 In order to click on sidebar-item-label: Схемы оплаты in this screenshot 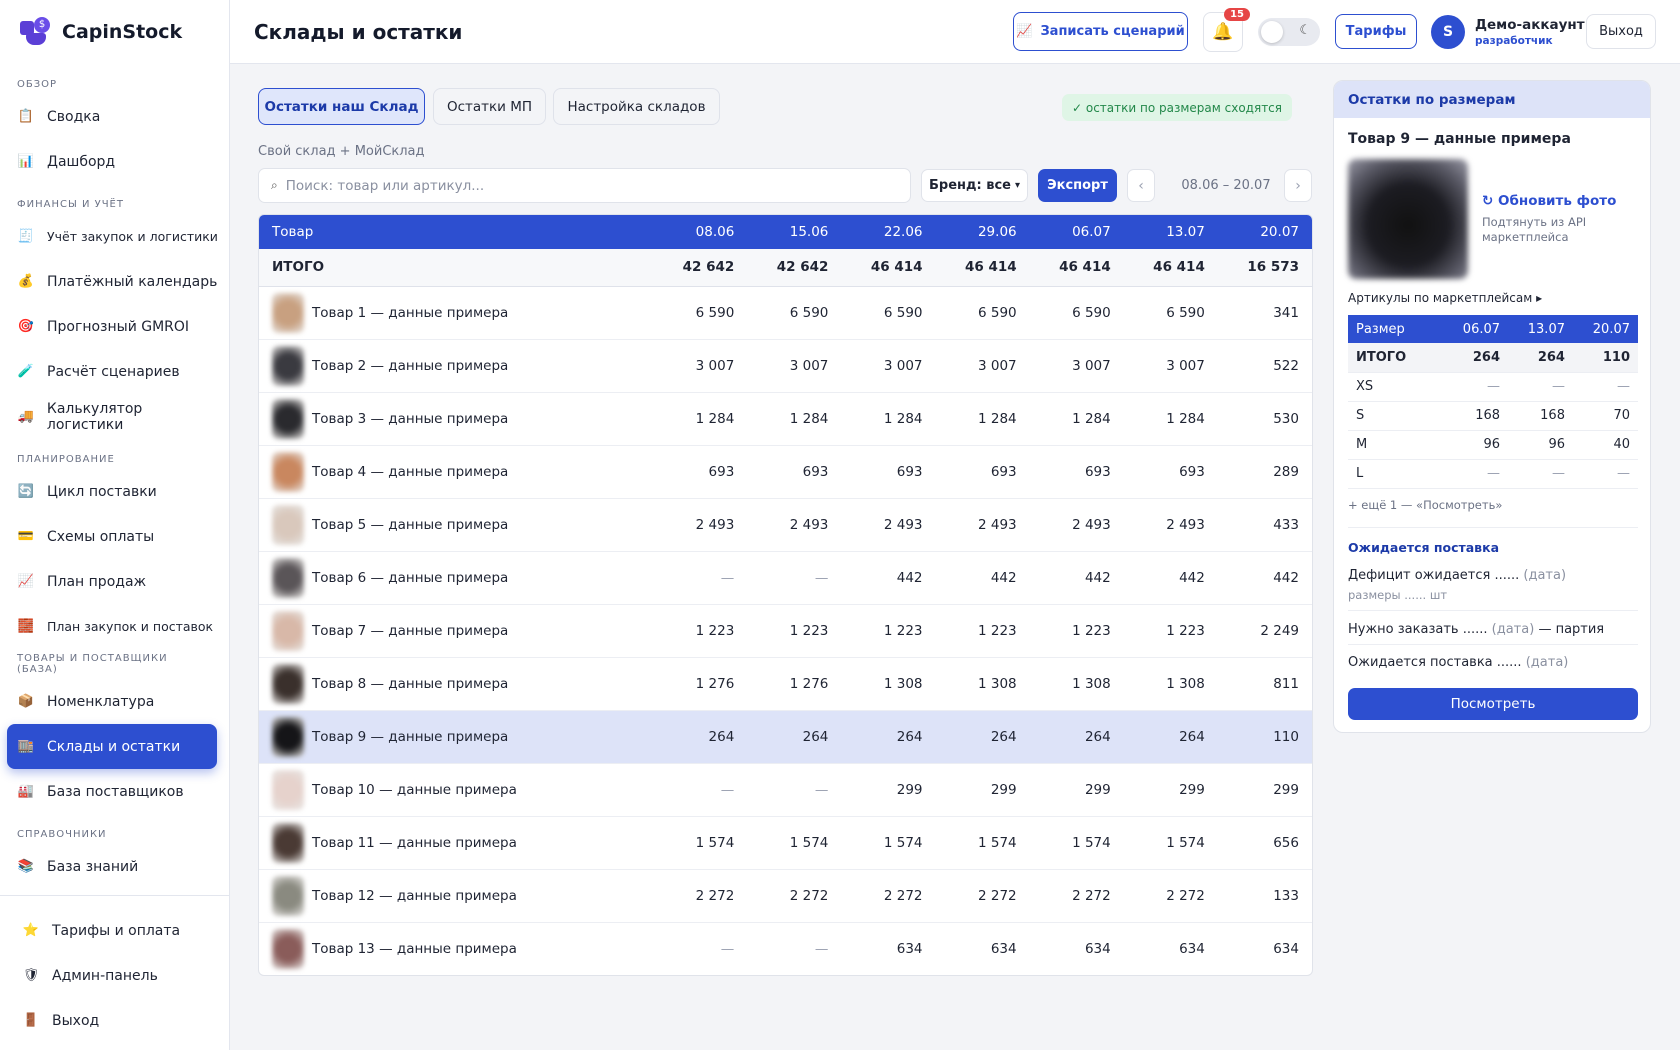, I will do `click(101, 536)`.